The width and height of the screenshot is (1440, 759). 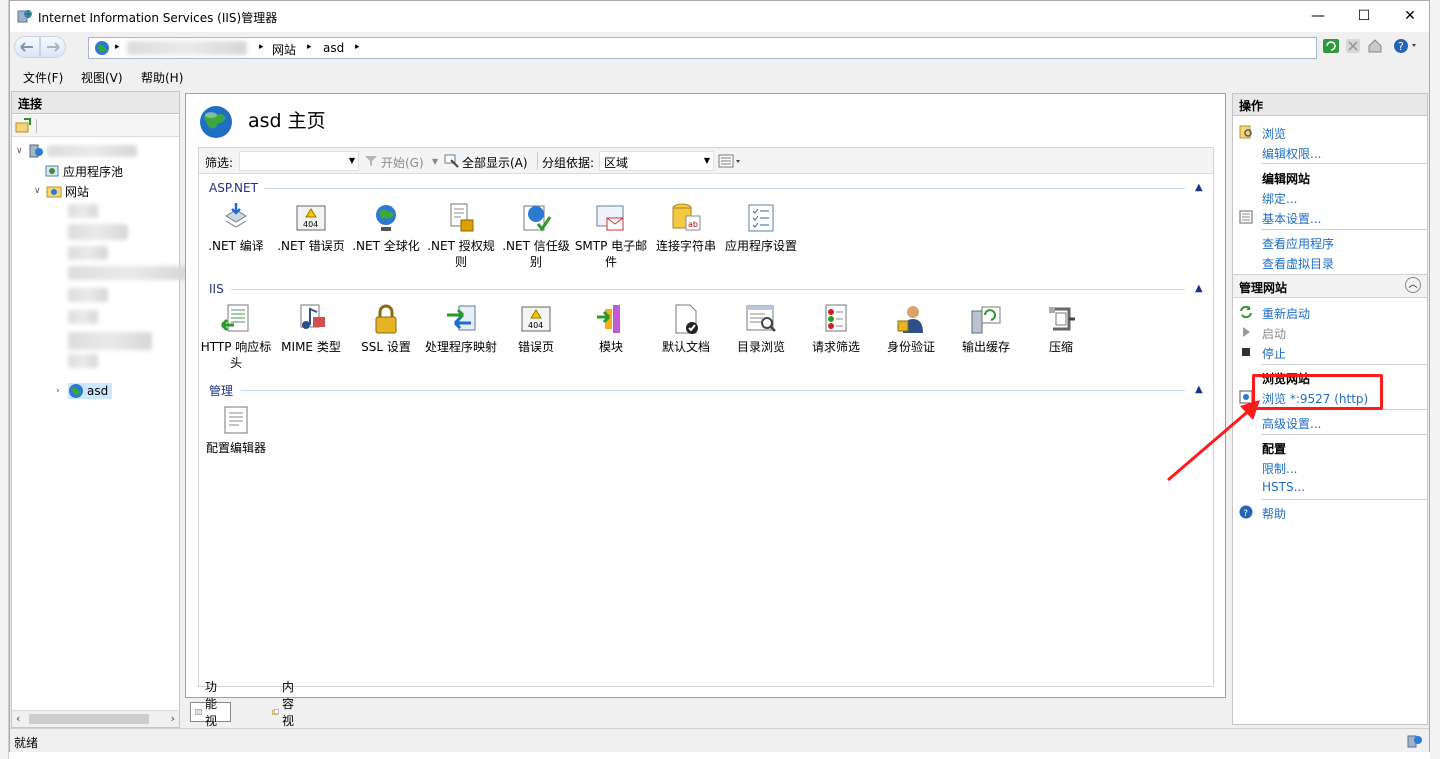 I want to click on menu-help: 帮助(H), so click(x=162, y=77).